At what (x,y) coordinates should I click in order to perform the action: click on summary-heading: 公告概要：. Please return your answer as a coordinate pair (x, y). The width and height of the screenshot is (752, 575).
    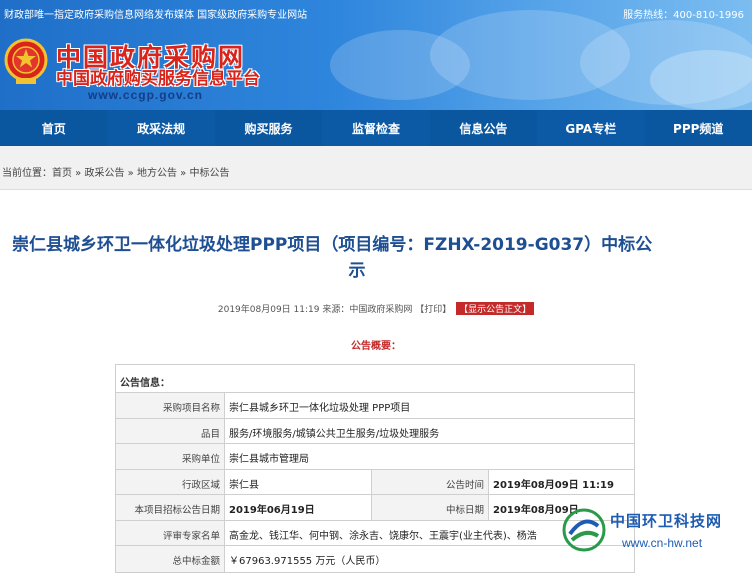
    Looking at the image, I should click on (376, 346).